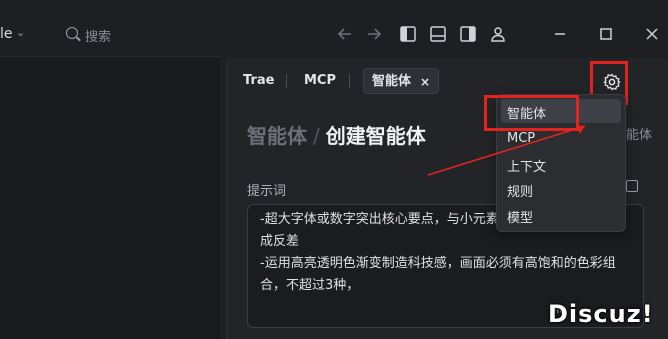  Describe the element at coordinates (560, 34) in the screenshot. I see `minimize-icon` at that location.